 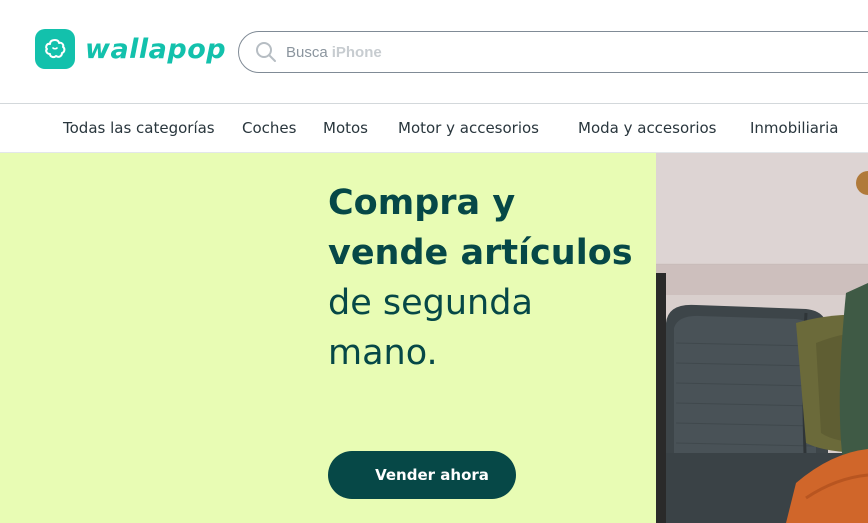 What do you see at coordinates (553, 52) in the screenshot?
I see `search-bar: Busca iPhone` at bounding box center [553, 52].